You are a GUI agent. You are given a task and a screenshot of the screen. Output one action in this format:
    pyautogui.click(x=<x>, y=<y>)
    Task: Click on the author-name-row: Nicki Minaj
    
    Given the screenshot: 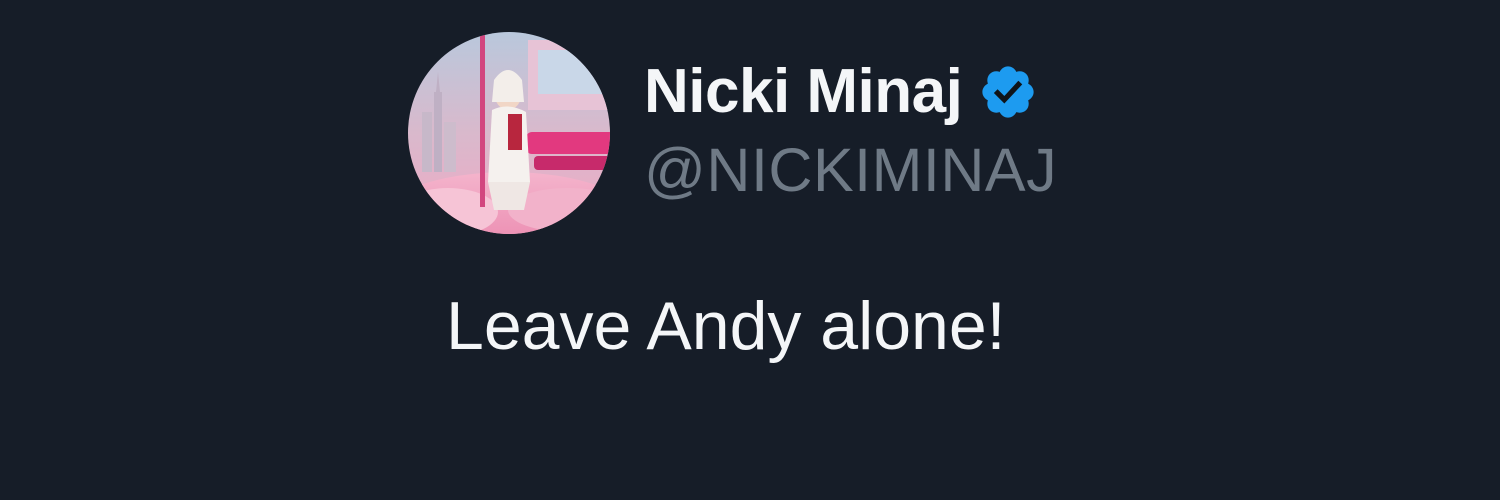 What is the action you would take?
    pyautogui.click(x=841, y=92)
    